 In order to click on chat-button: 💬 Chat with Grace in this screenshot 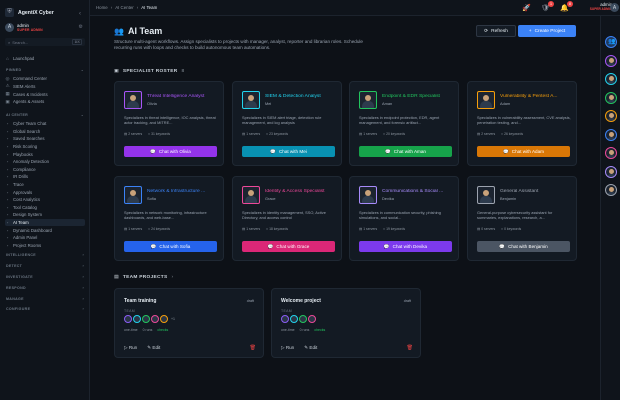, I will do `click(288, 246)`.